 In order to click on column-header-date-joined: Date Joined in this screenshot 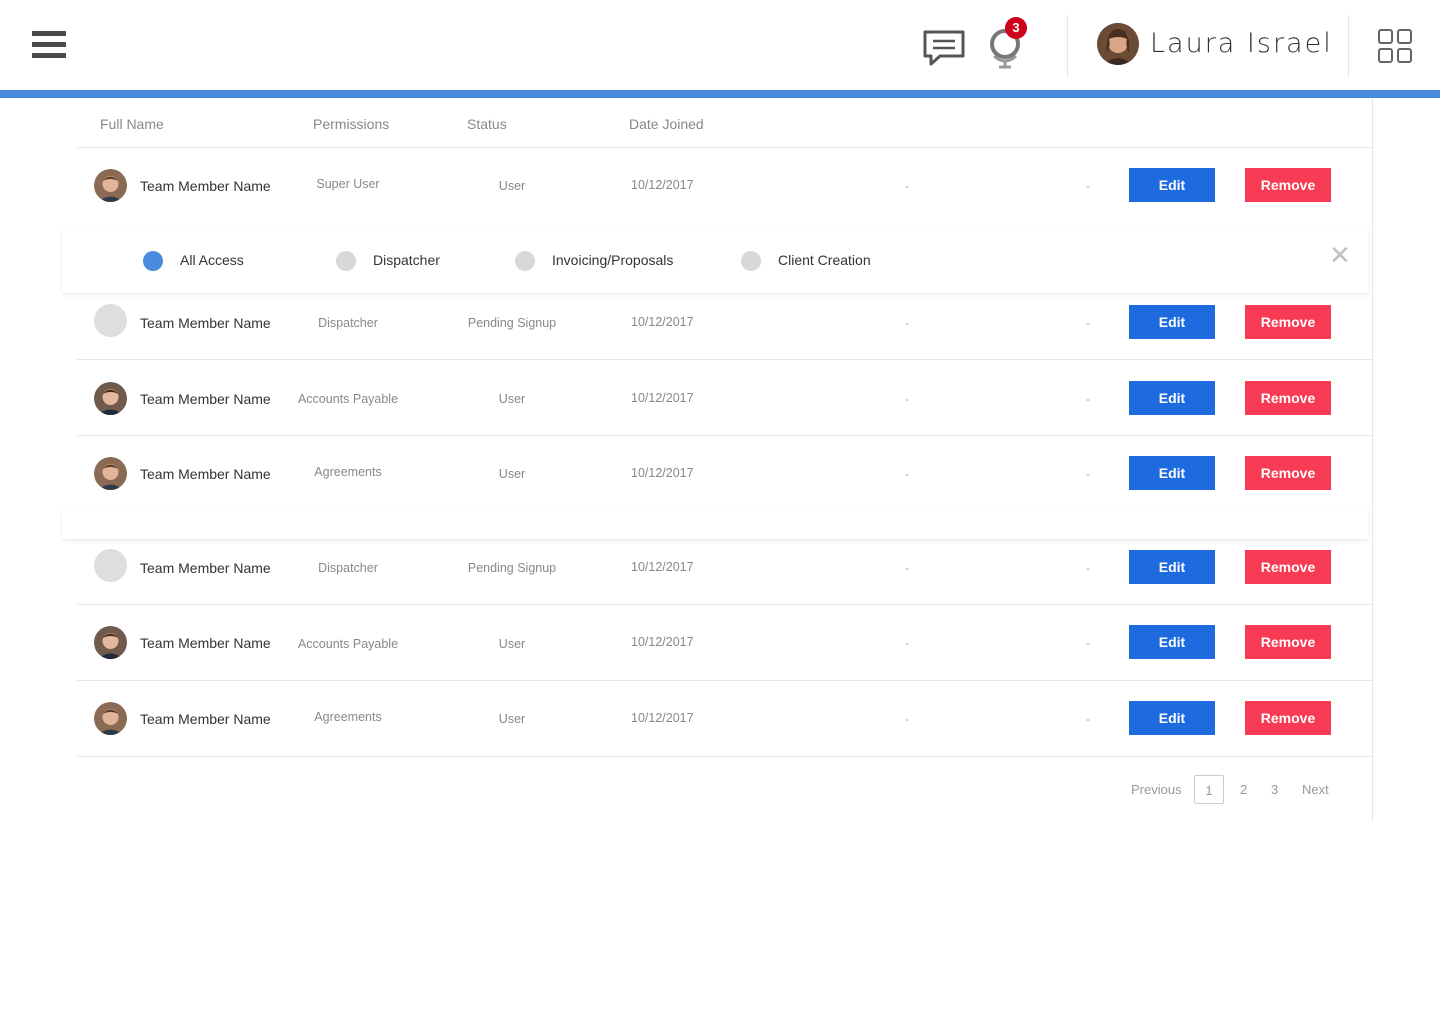, I will do `click(666, 124)`.